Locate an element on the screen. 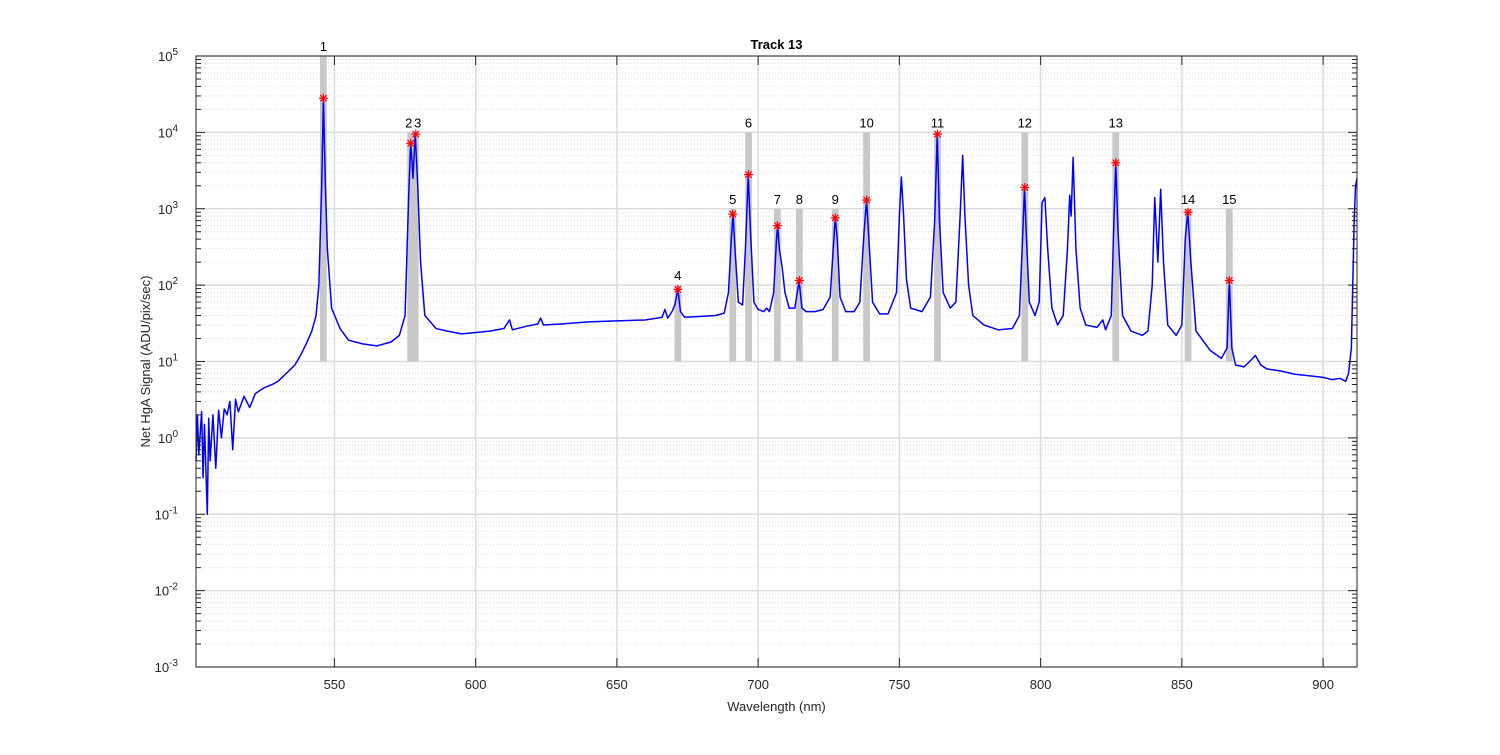 The width and height of the screenshot is (1500, 755). peak-label: 7 is located at coordinates (777, 199).